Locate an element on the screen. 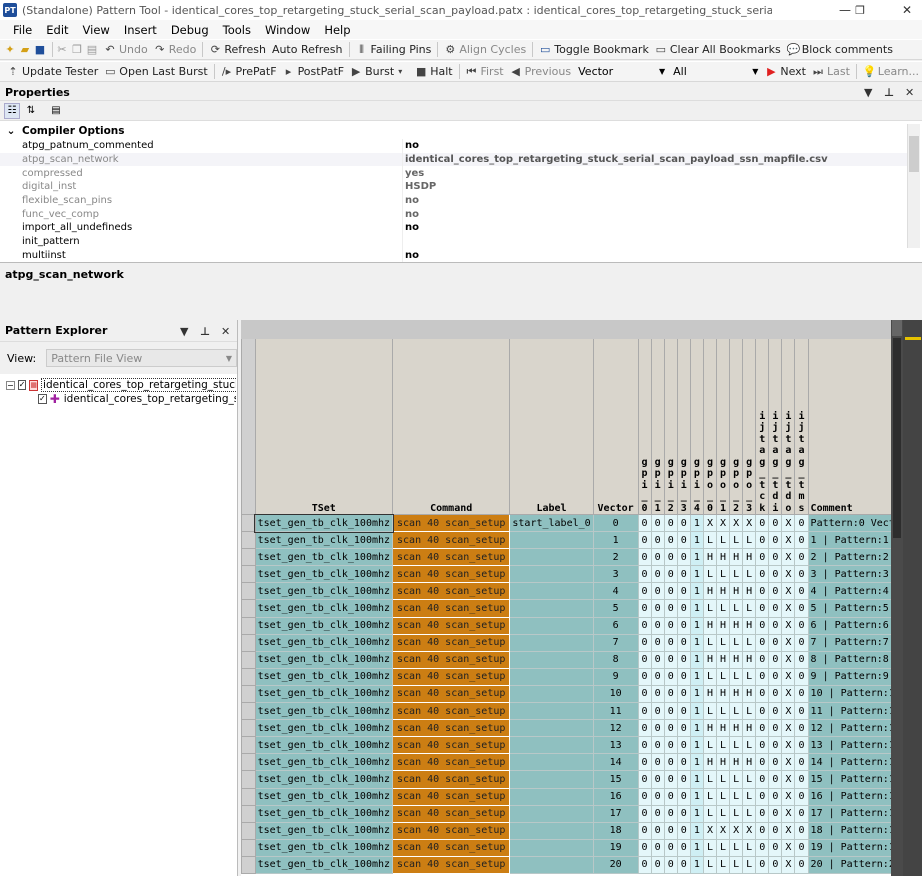 Image resolution: width=922 pixels, height=876 pixels. last-button: ⏭ Last is located at coordinates (831, 72).